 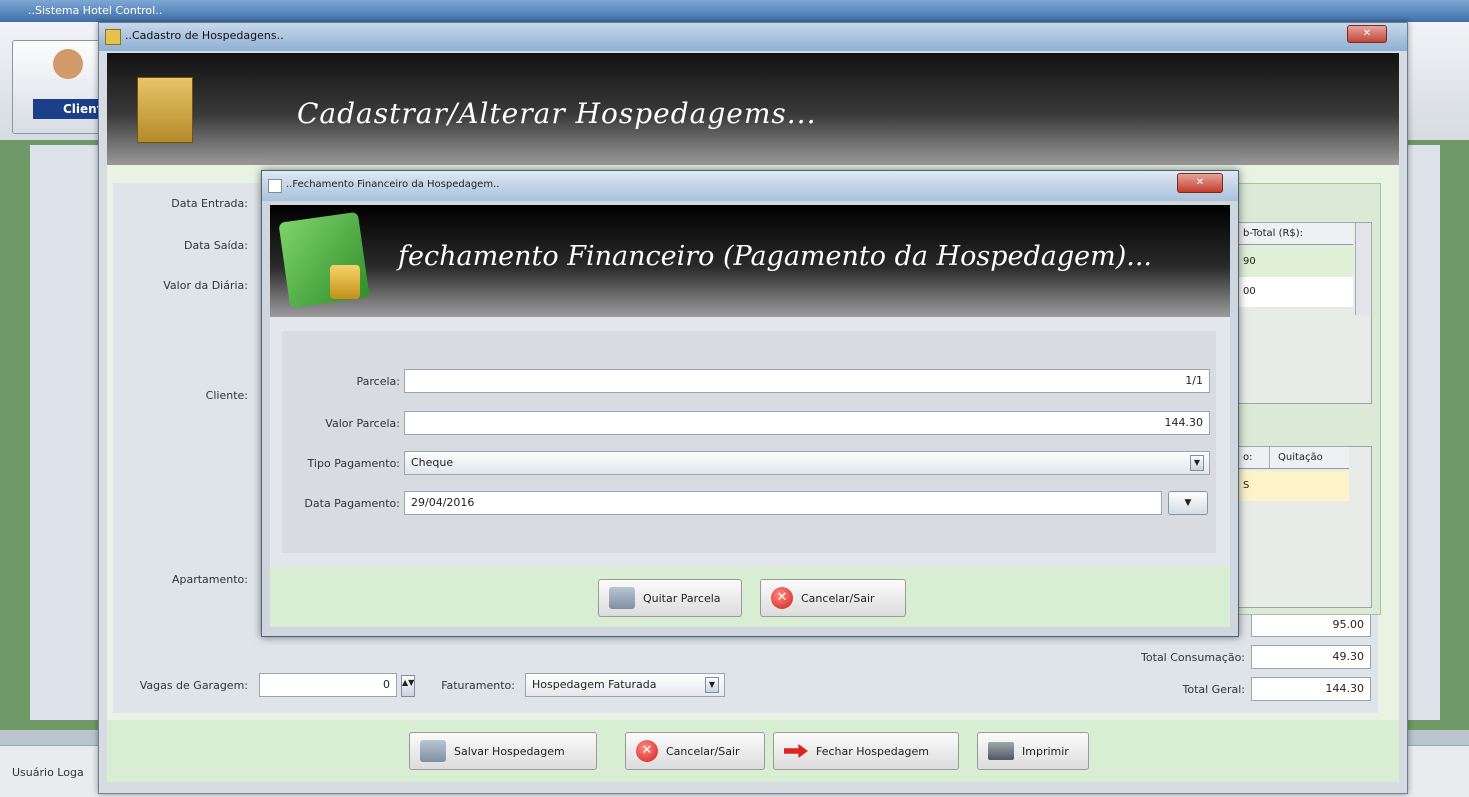 I want to click on fechamento-dialog-title: ..Fechamento Financeiro da Hospedagem.., so click(x=393, y=184).